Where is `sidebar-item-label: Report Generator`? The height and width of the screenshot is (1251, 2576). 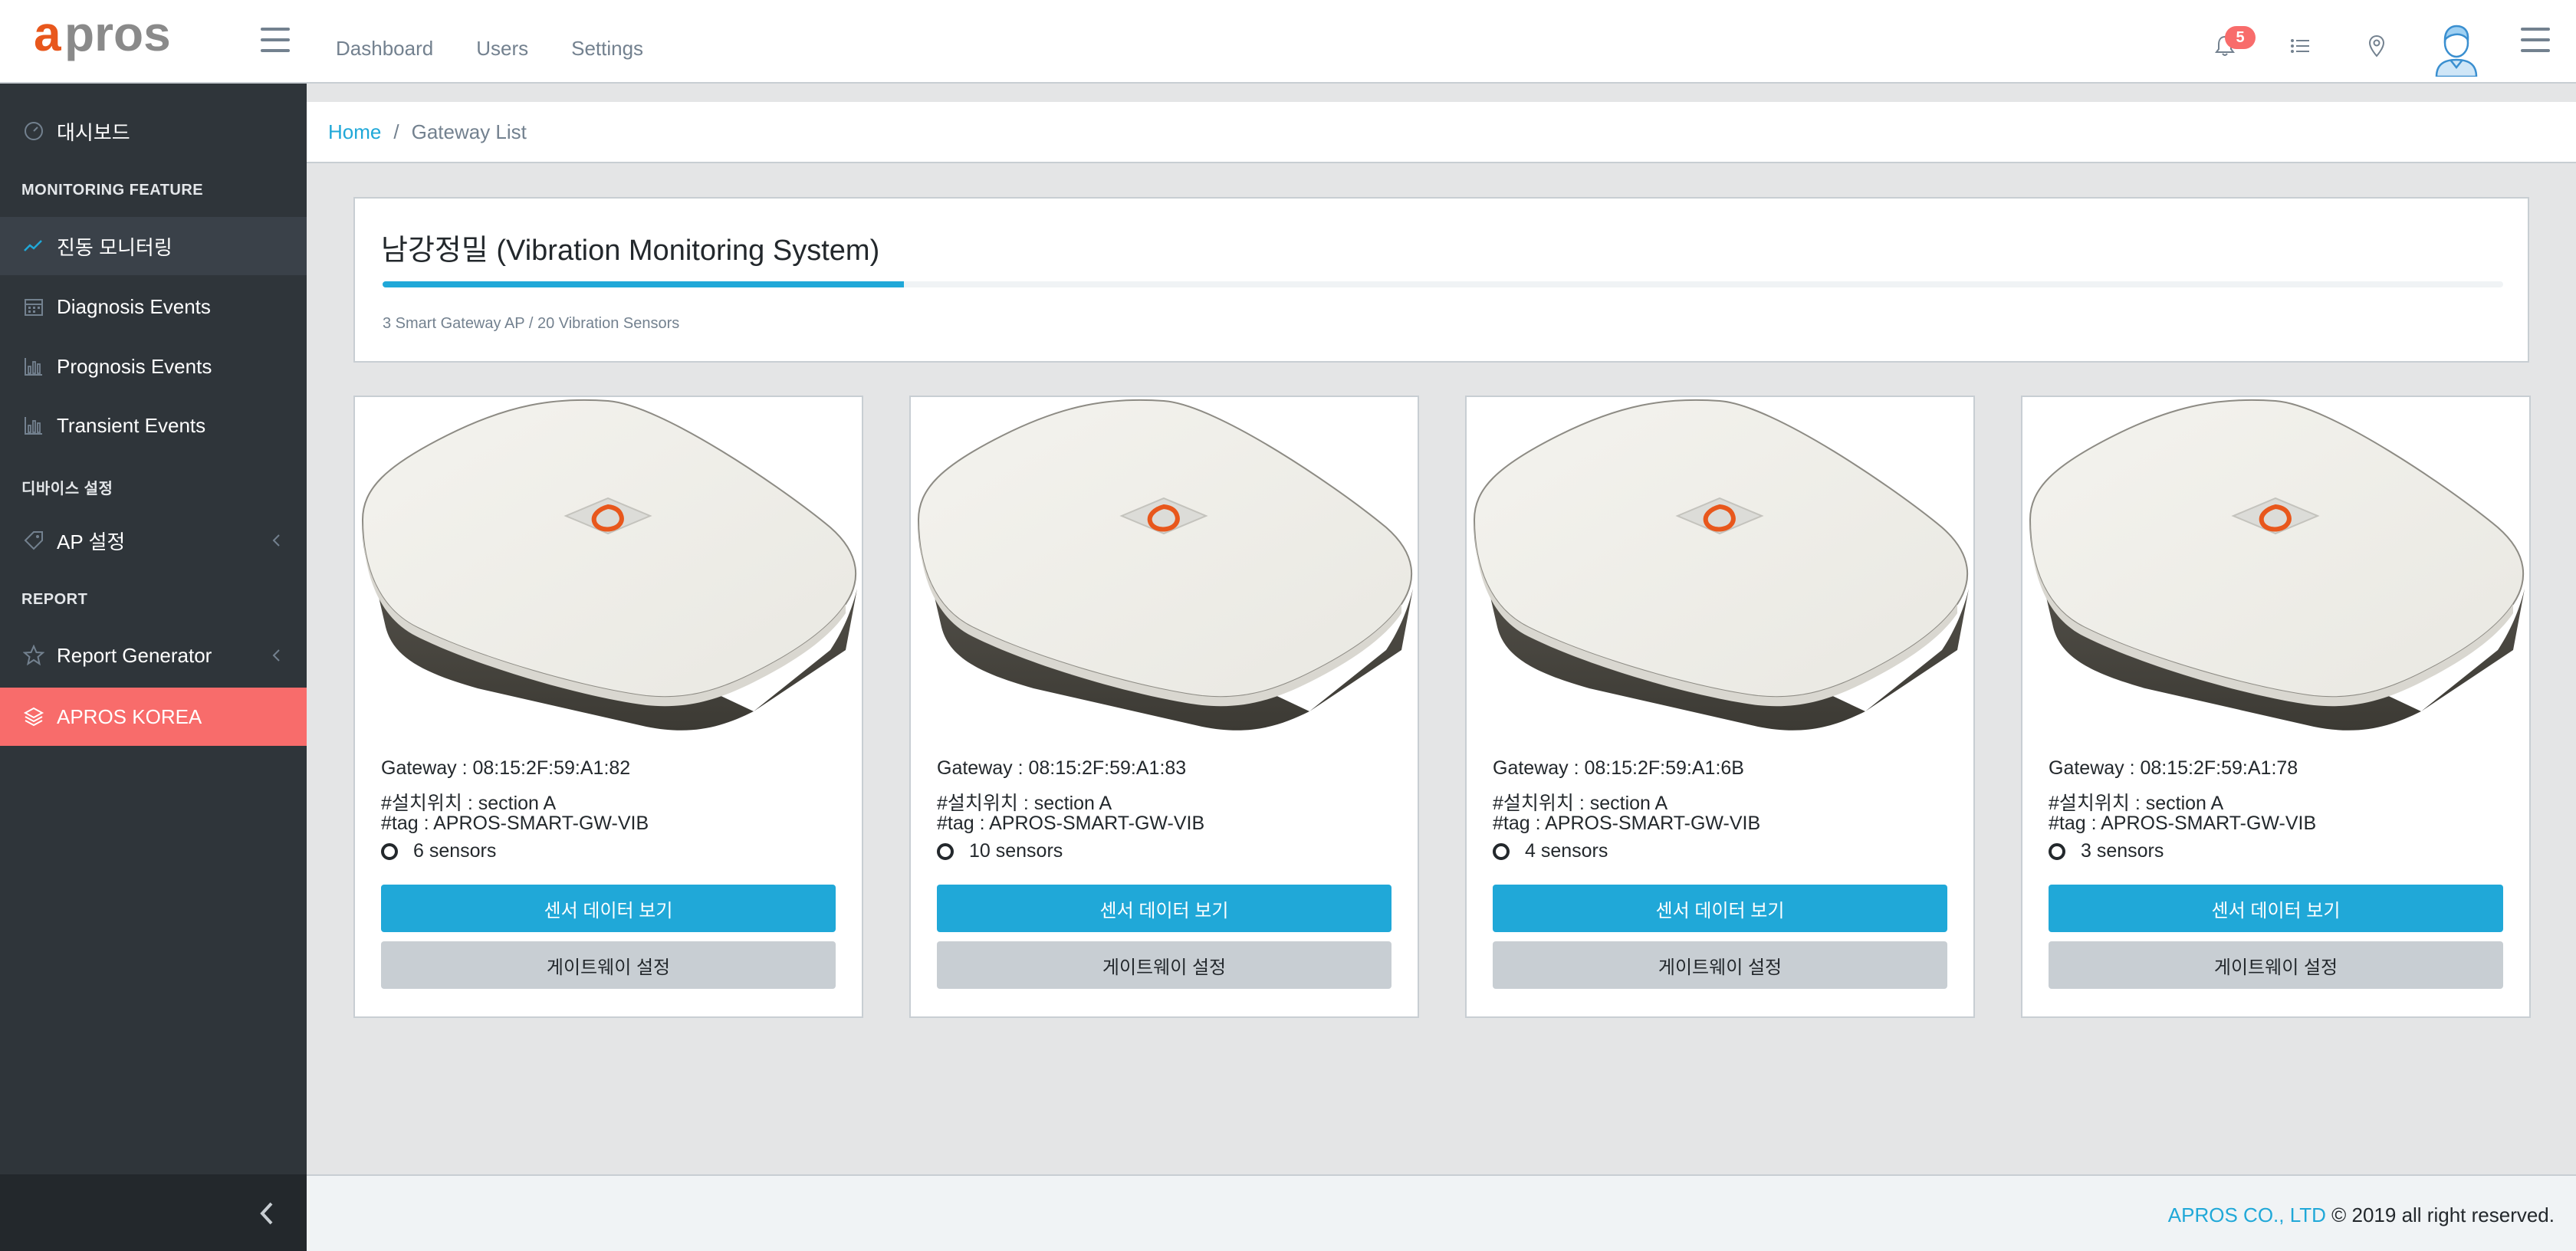 sidebar-item-label: Report Generator is located at coordinates (134, 655).